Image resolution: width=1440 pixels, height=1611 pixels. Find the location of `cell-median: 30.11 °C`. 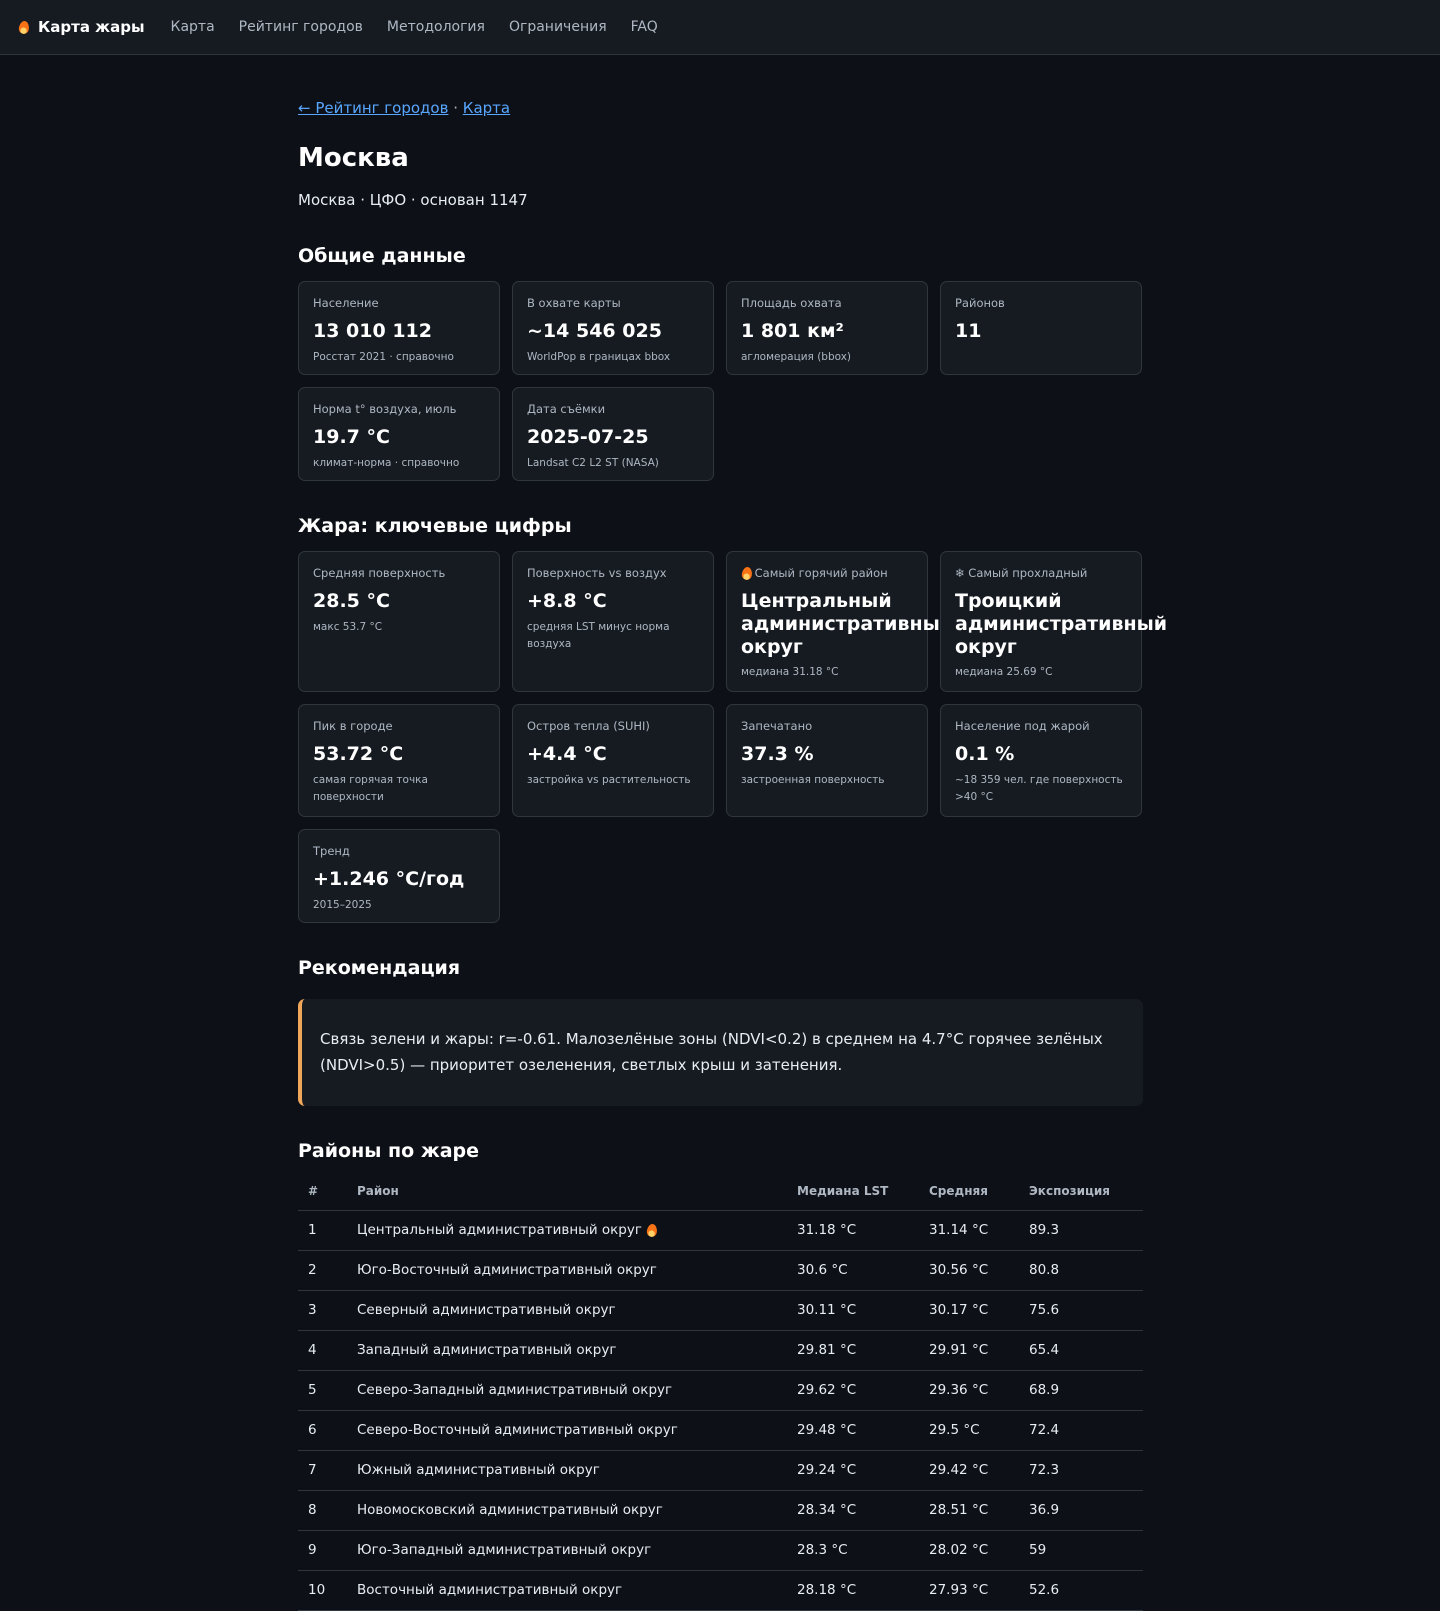

cell-median: 30.11 °C is located at coordinates (853, 1310).